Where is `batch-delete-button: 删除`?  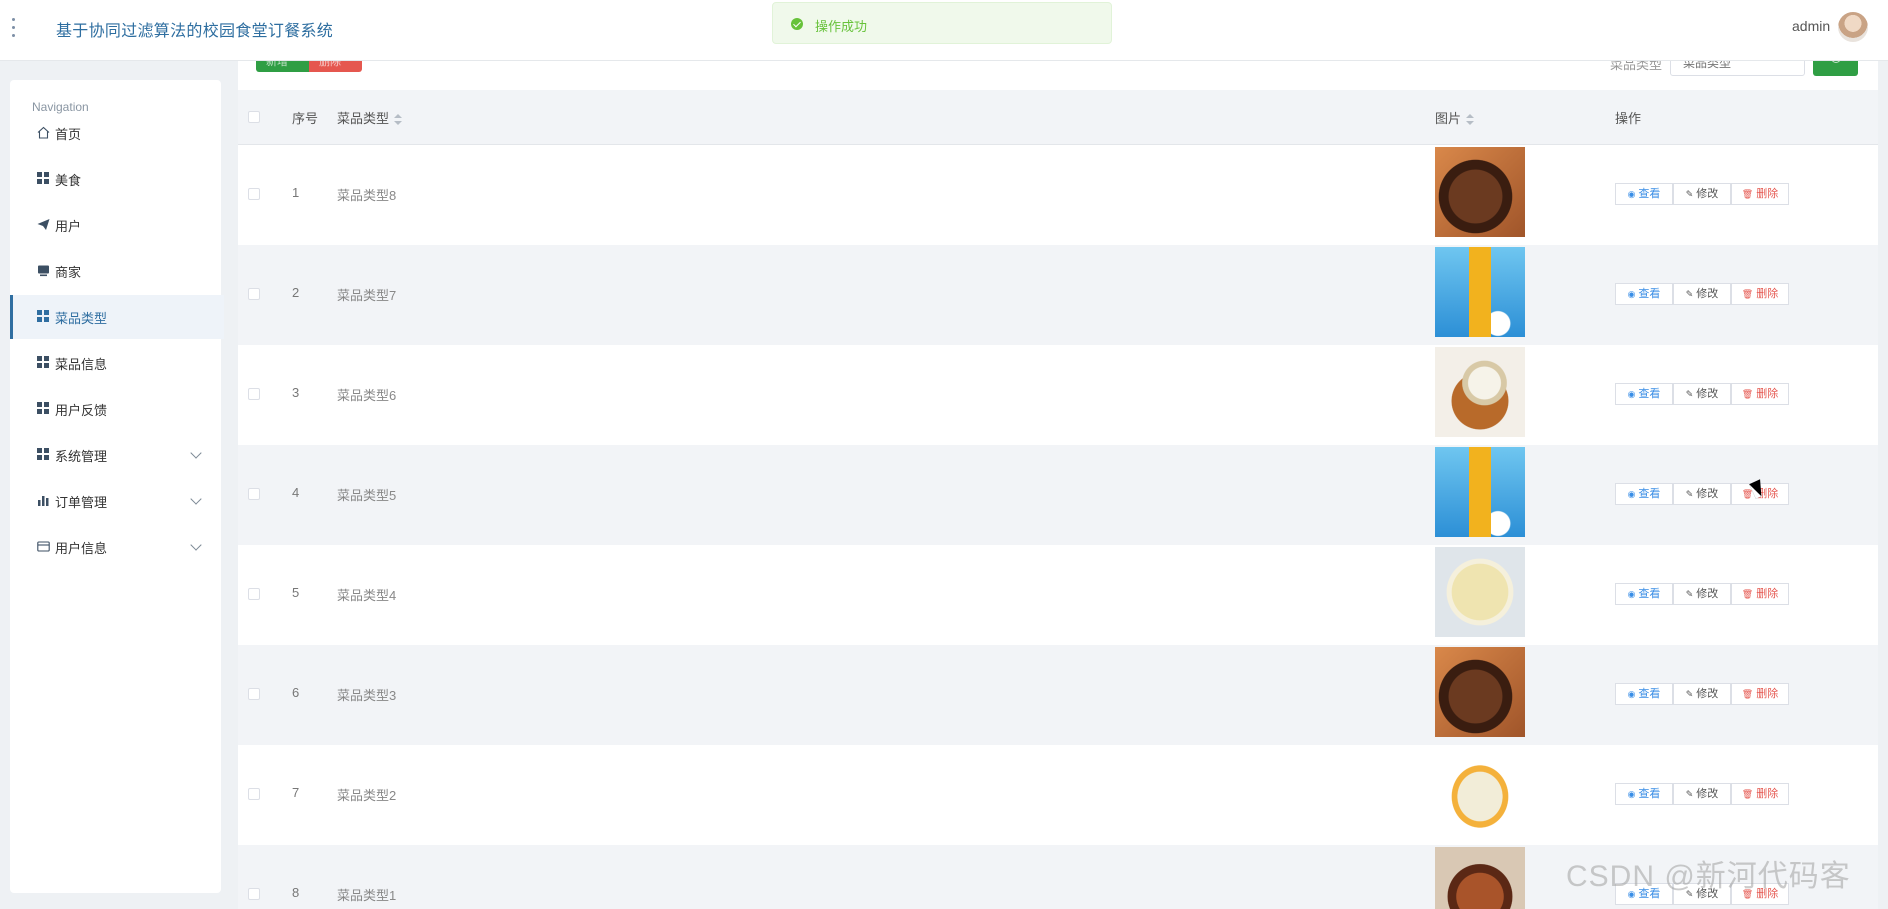 batch-delete-button: 删除 is located at coordinates (335, 66).